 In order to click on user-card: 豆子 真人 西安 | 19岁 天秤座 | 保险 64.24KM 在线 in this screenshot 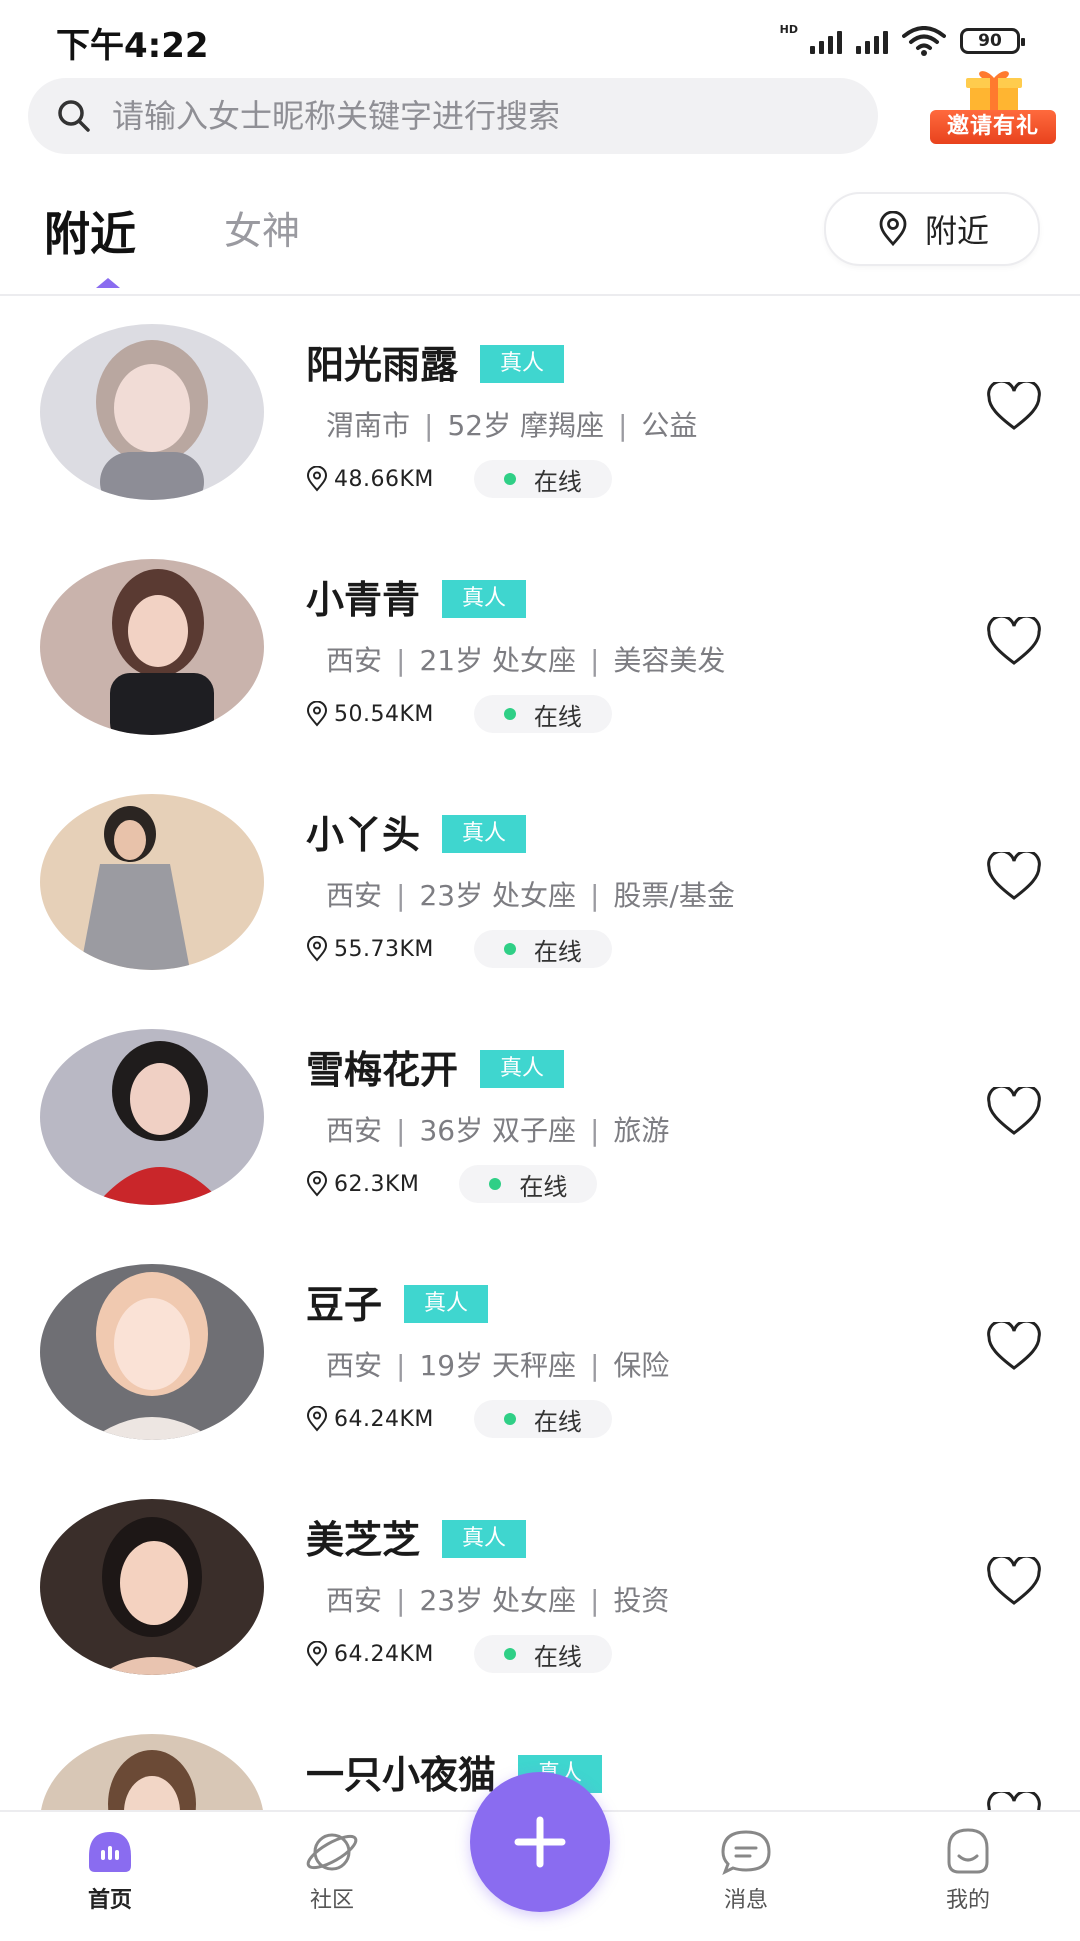, I will do `click(540, 1353)`.